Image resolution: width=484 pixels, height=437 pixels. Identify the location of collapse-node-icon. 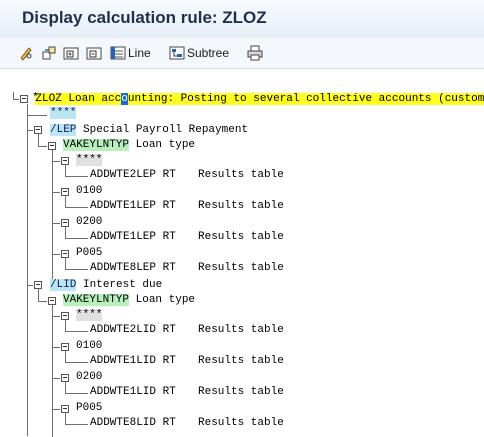
(94, 53).